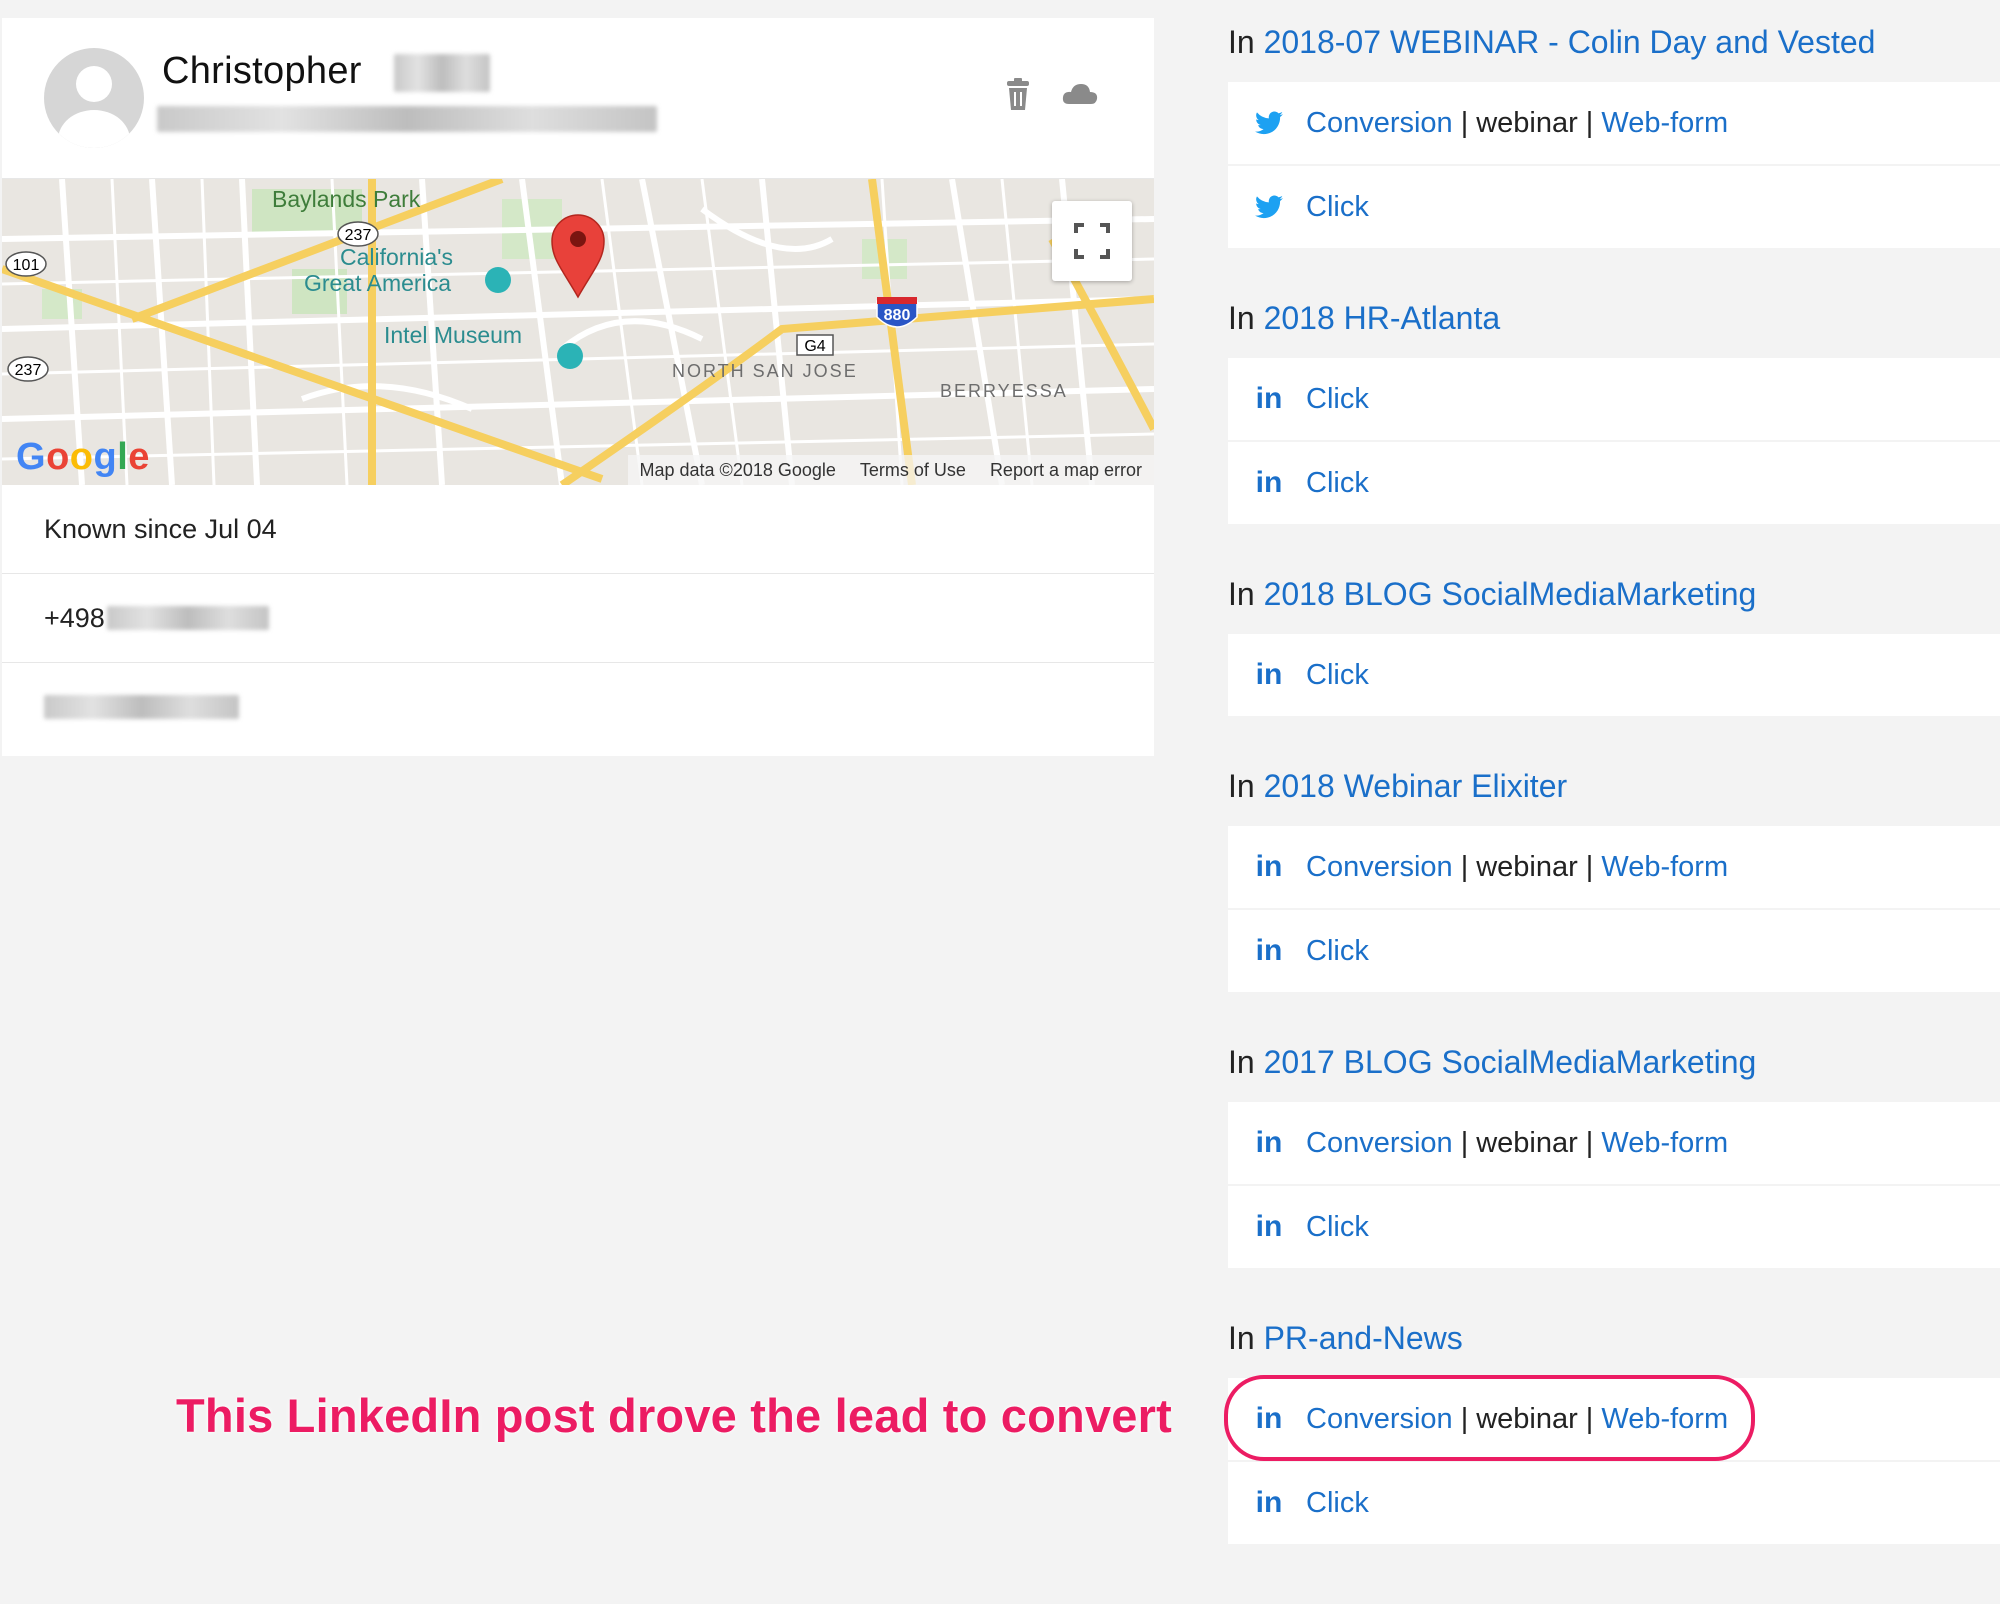 The height and width of the screenshot is (1604, 2000). I want to click on campaign-heading: In 2018 Webinar Elixiter, so click(1397, 786).